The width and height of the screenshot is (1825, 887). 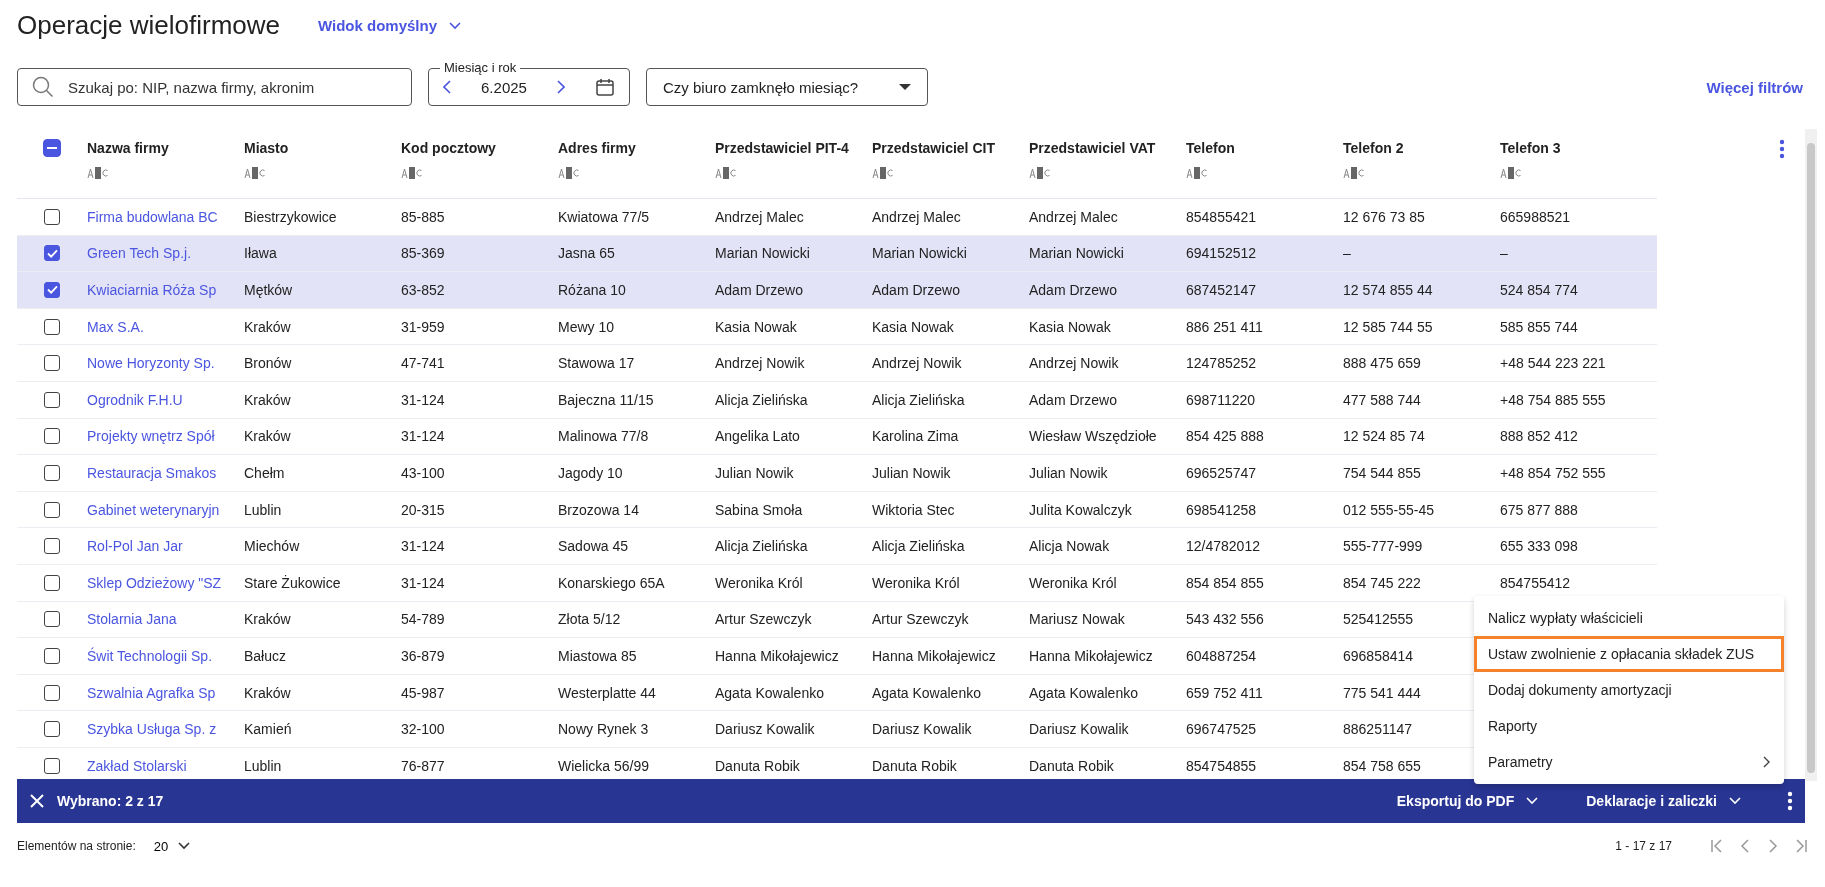 I want to click on table-cell: 525412555, so click(x=1378, y=619).